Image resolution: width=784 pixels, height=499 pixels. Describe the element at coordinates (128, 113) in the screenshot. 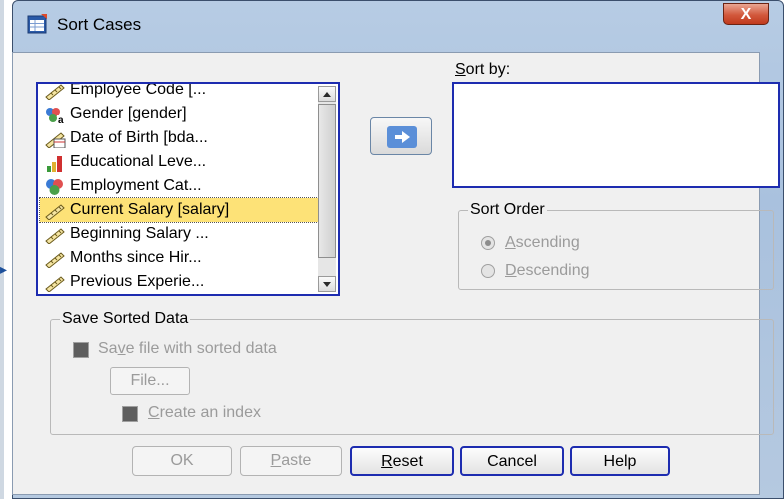

I see `variable-label: Gender [gender]` at that location.